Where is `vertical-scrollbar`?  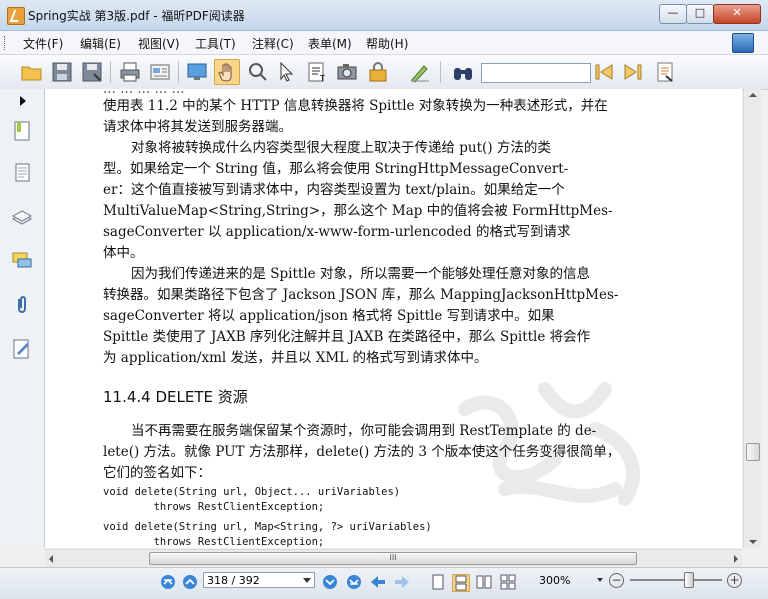 vertical-scrollbar is located at coordinates (752, 318).